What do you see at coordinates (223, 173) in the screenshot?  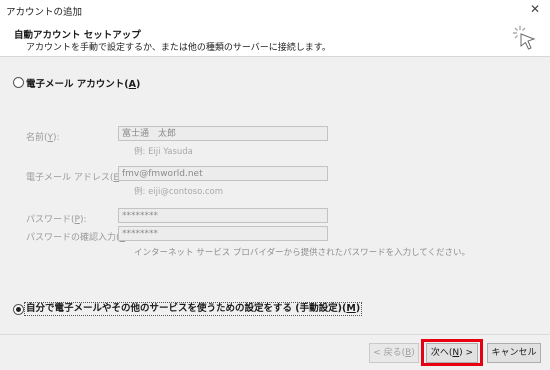 I see `email-field: fmv@fmworld.net` at bounding box center [223, 173].